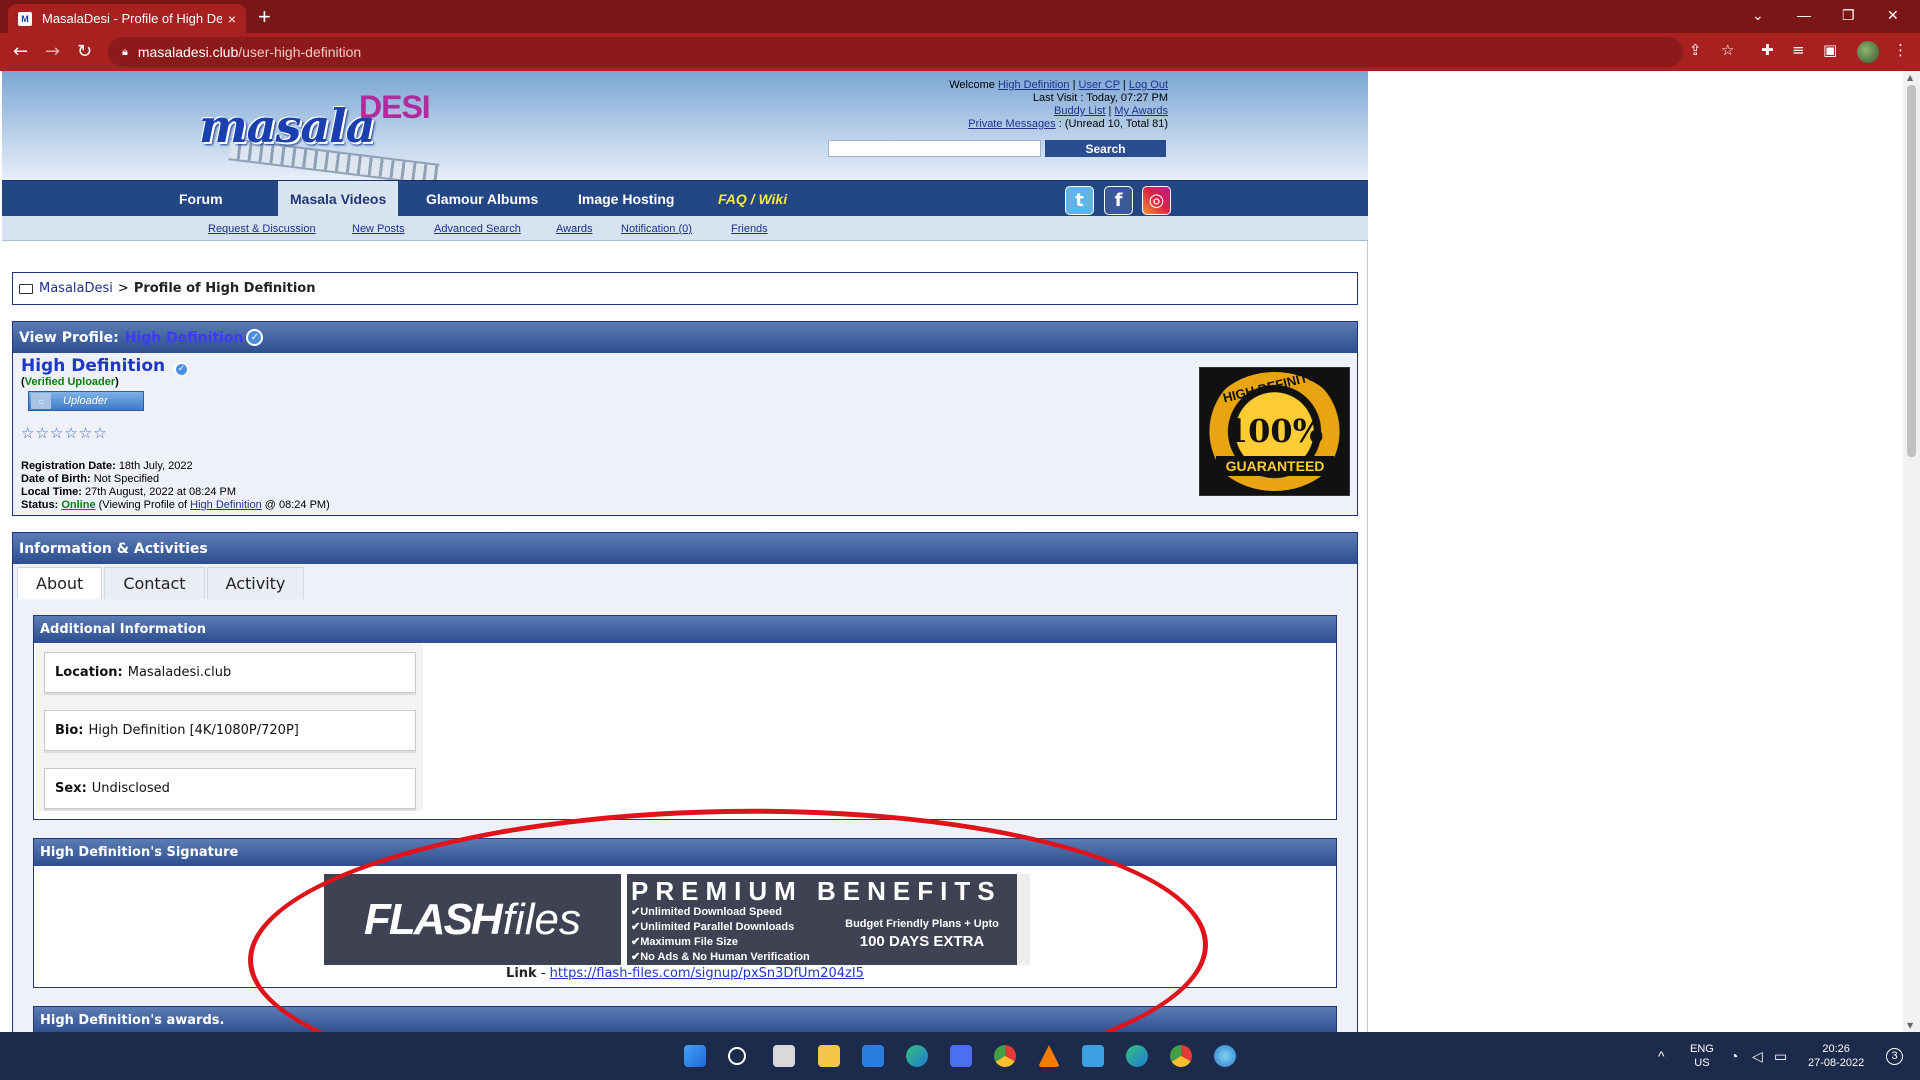 This screenshot has width=1920, height=1080. I want to click on scrollbar-thumb, so click(1911, 271).